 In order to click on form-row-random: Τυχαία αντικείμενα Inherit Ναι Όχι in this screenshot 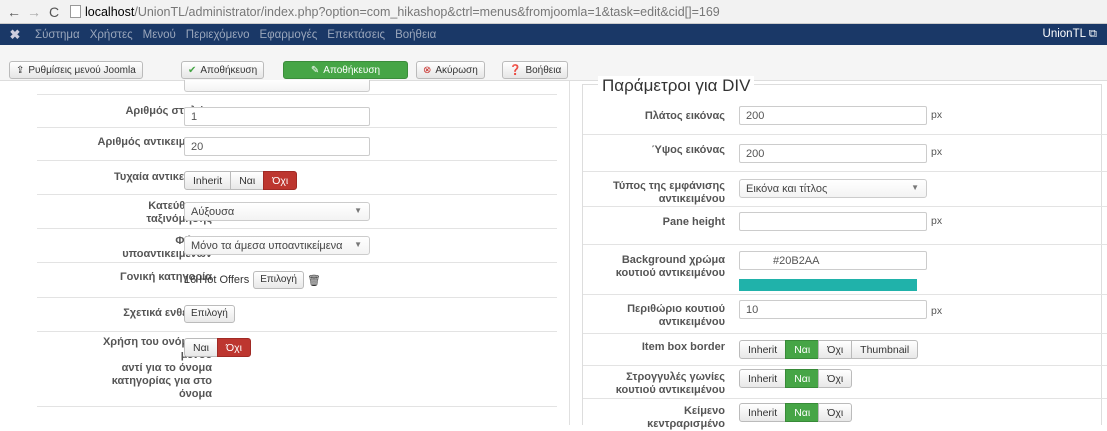, I will do `click(297, 177)`.